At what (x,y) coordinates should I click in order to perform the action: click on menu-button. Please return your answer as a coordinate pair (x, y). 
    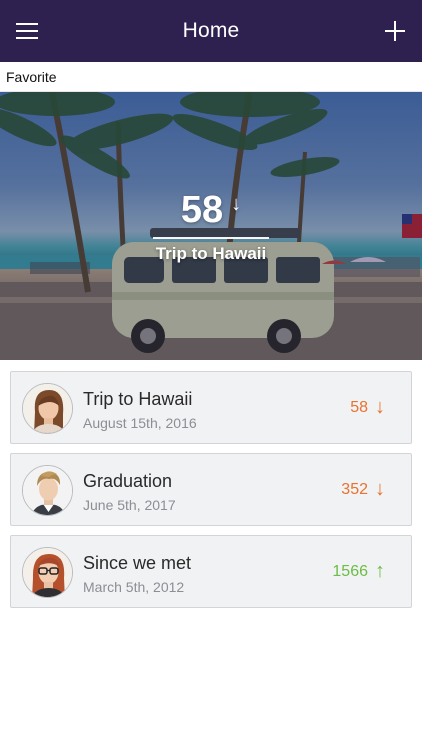
    Looking at the image, I should click on (27, 31).